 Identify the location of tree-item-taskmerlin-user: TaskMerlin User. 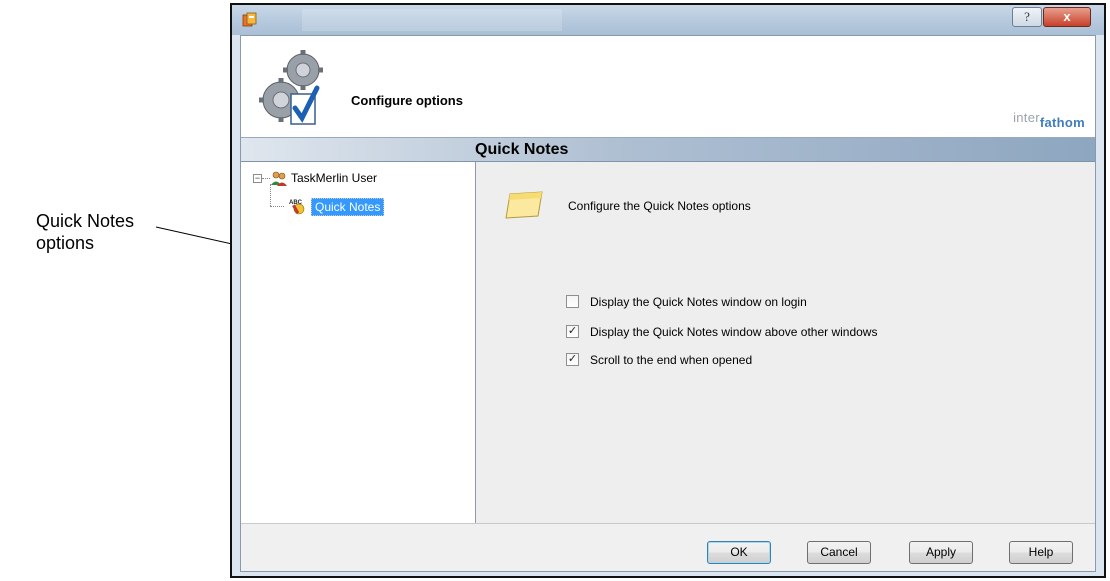
(334, 178).